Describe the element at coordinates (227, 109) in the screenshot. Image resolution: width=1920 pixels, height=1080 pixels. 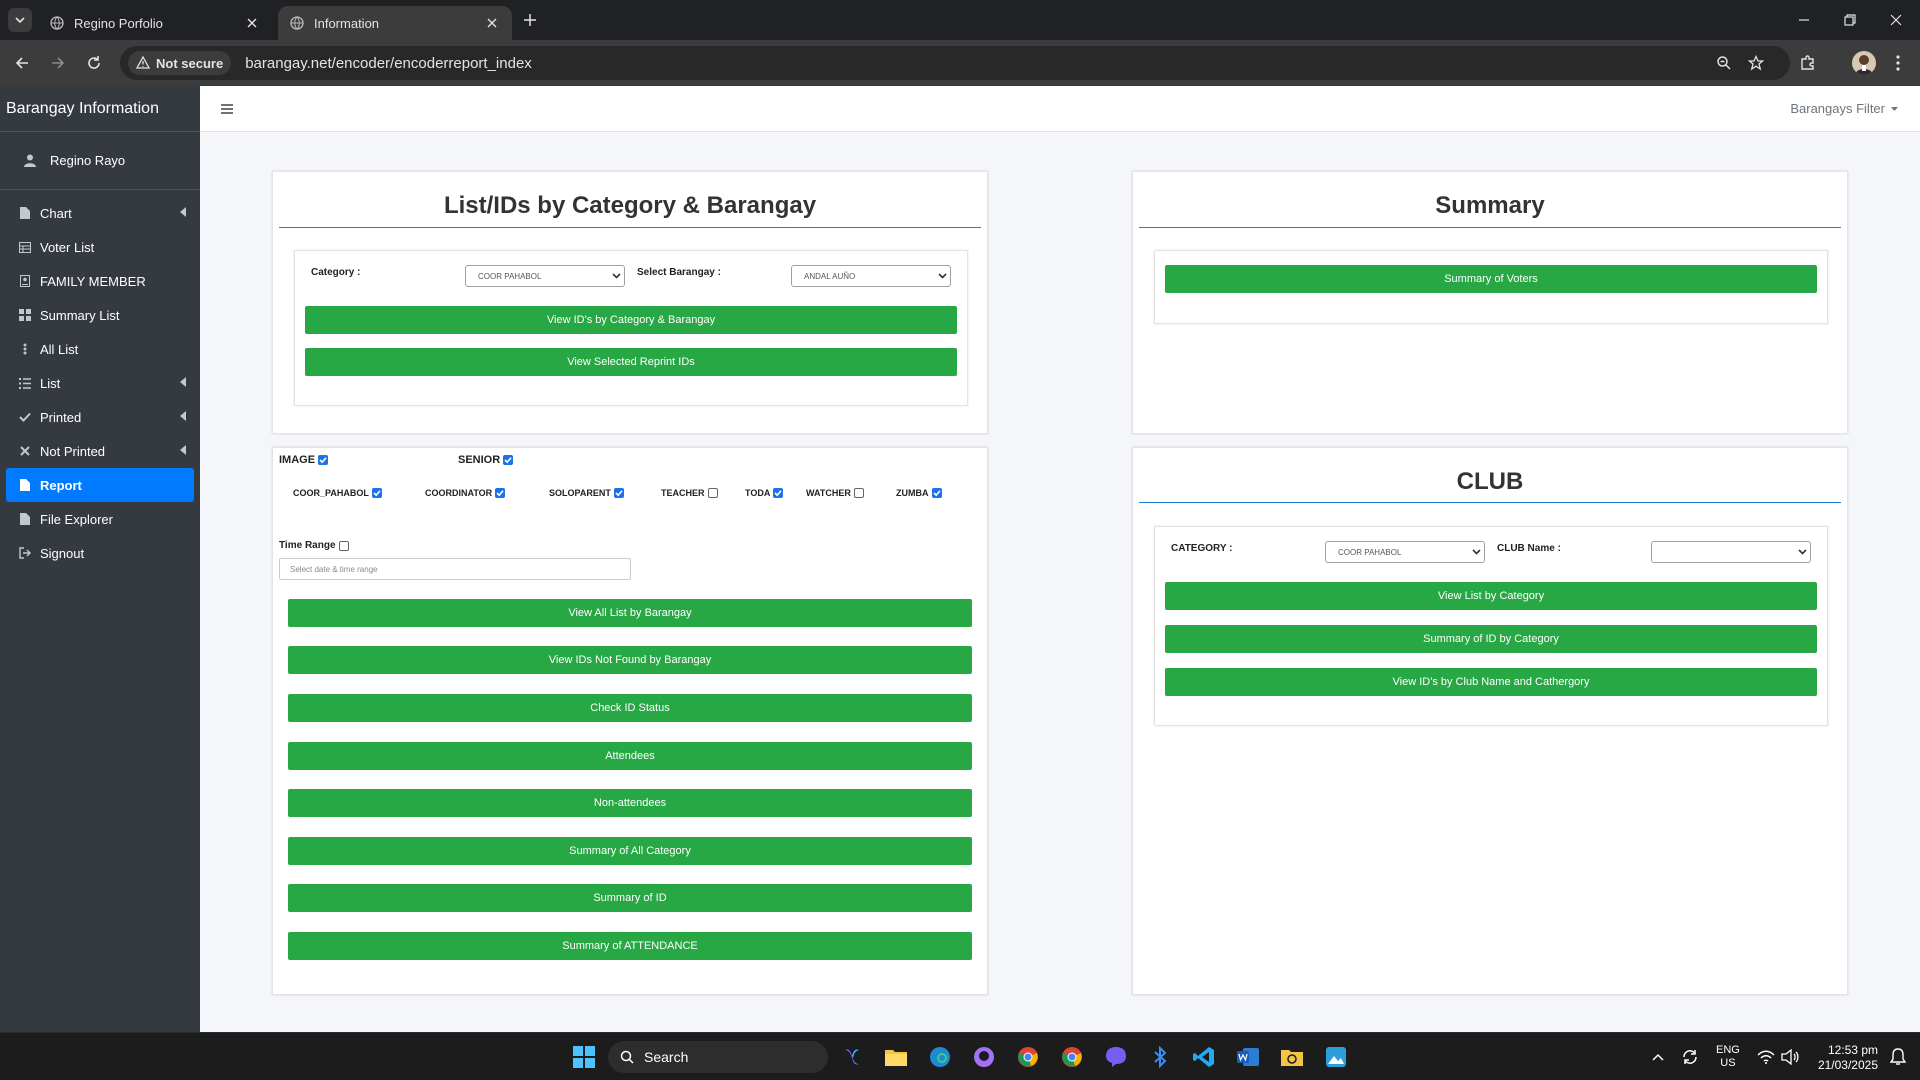
I see `sidebar-toggle-button` at that location.